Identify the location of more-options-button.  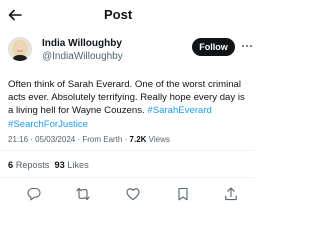
(247, 46).